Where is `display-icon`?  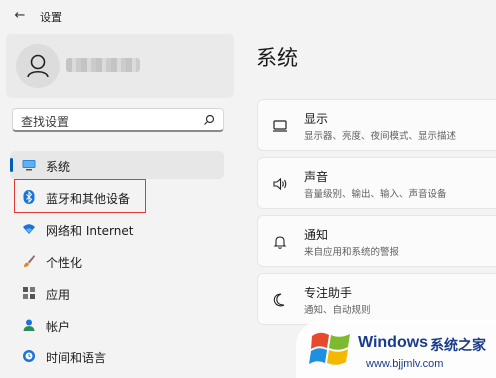
display-icon is located at coordinates (280, 126).